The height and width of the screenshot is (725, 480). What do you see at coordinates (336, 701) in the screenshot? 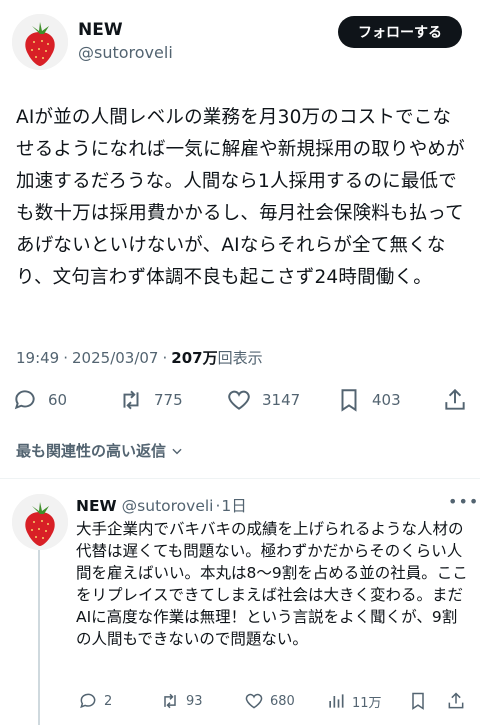
I see `bar-chart-icon` at bounding box center [336, 701].